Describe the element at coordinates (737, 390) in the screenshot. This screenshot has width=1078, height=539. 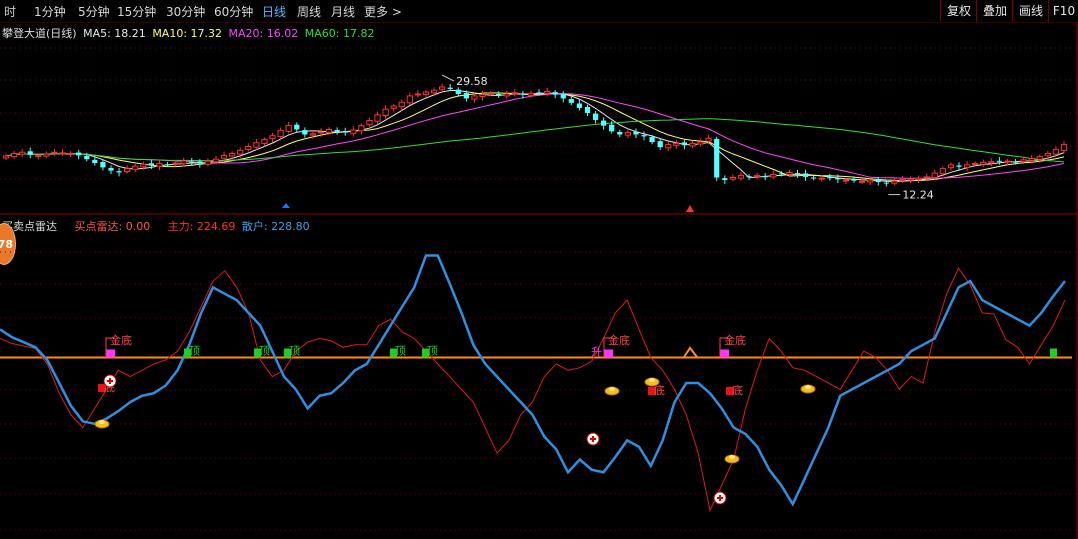
I see `bottom-label: 底` at that location.